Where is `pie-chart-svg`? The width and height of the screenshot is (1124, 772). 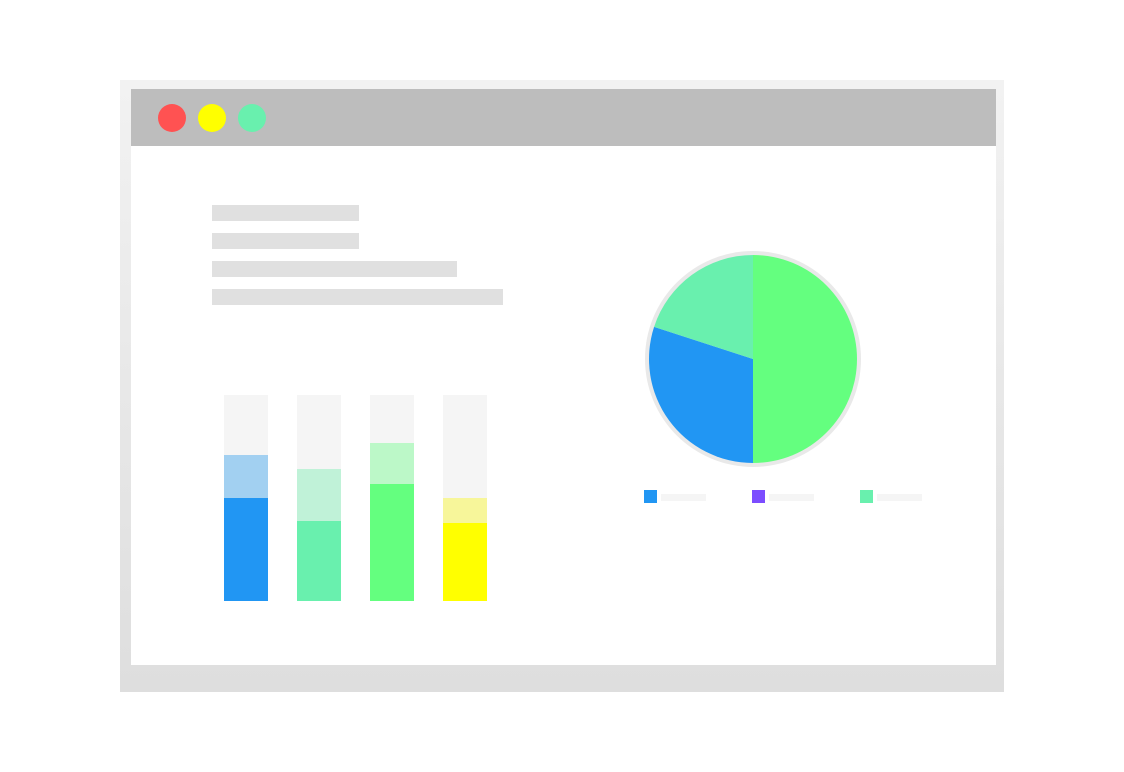 pie-chart-svg is located at coordinates (753, 359).